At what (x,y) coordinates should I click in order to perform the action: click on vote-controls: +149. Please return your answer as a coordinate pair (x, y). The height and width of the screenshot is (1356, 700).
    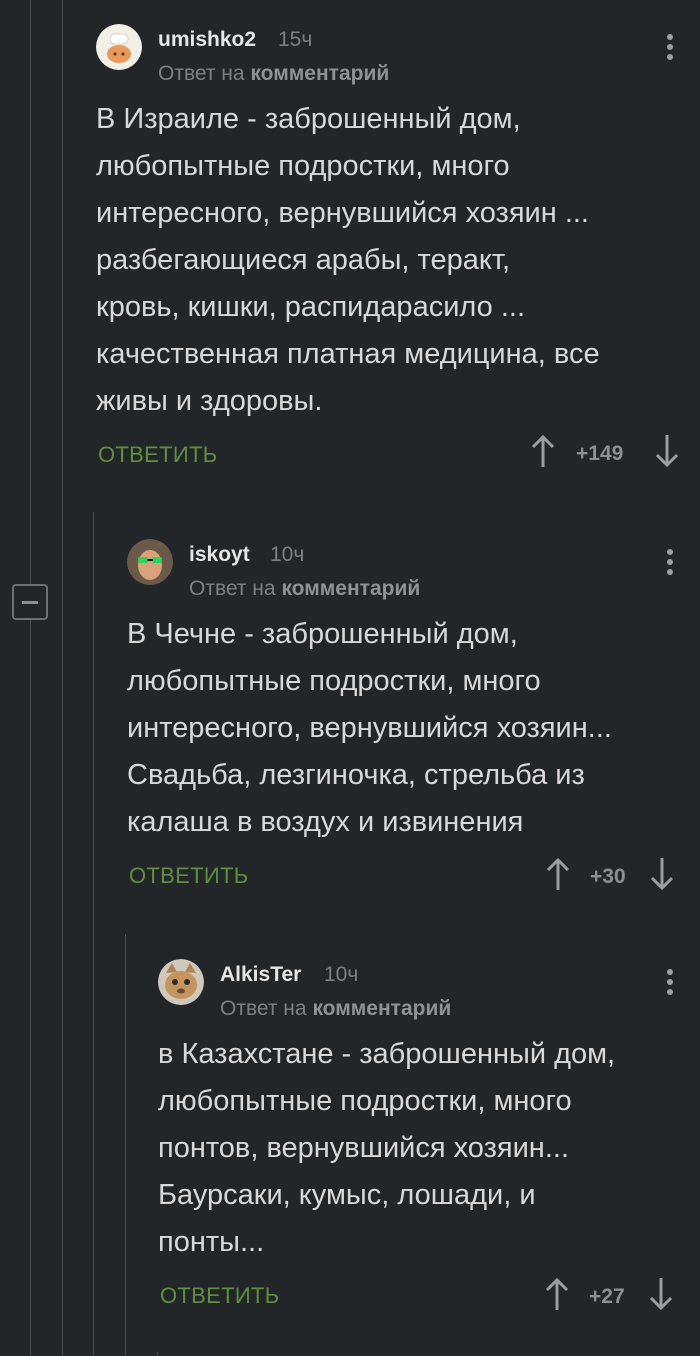
    Looking at the image, I should click on (605, 454).